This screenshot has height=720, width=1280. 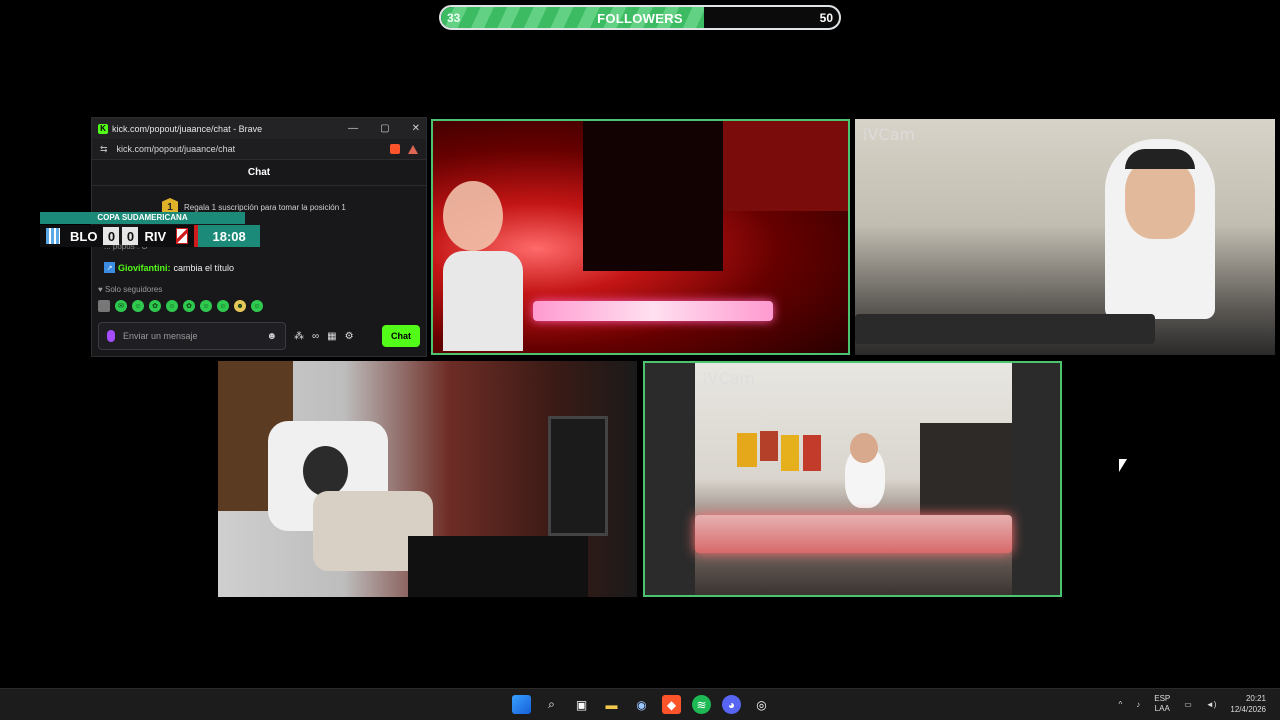 What do you see at coordinates (1248, 704) in the screenshot?
I see `tray-clock: 20:21 12/4/2026` at bounding box center [1248, 704].